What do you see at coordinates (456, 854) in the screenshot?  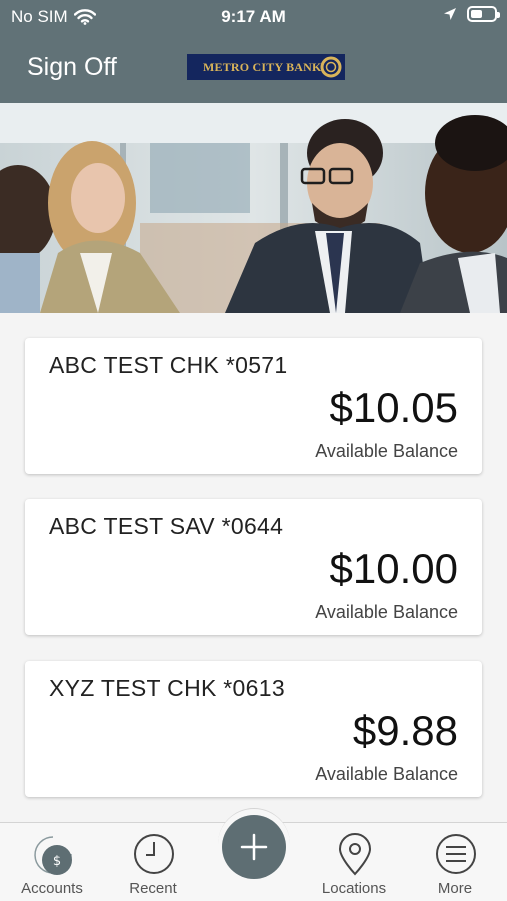 I see `menu-icon` at bounding box center [456, 854].